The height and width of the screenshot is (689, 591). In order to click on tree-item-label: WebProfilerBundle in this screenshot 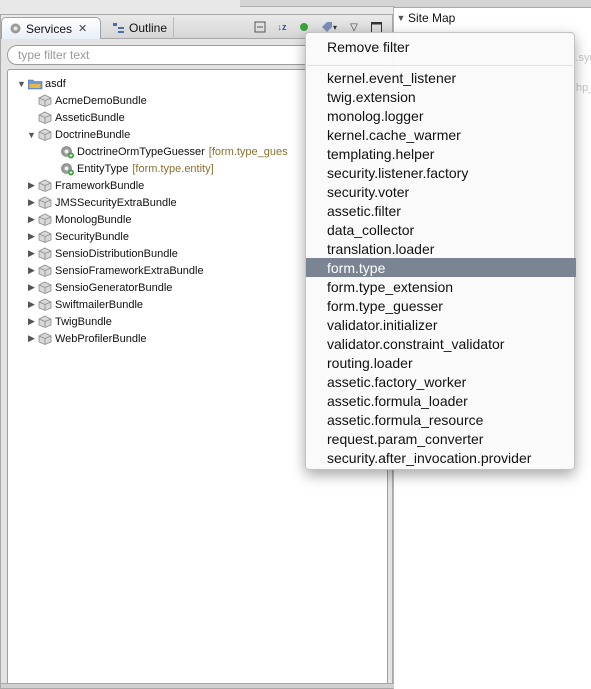, I will do `click(101, 338)`.